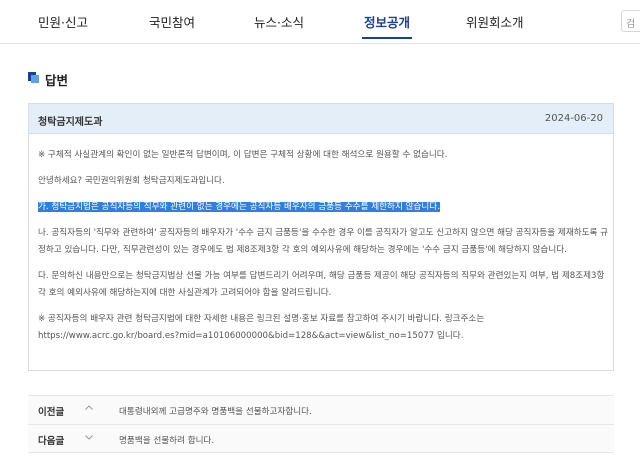 This screenshot has width=640, height=460. I want to click on chevron-up-icon, so click(89, 407).